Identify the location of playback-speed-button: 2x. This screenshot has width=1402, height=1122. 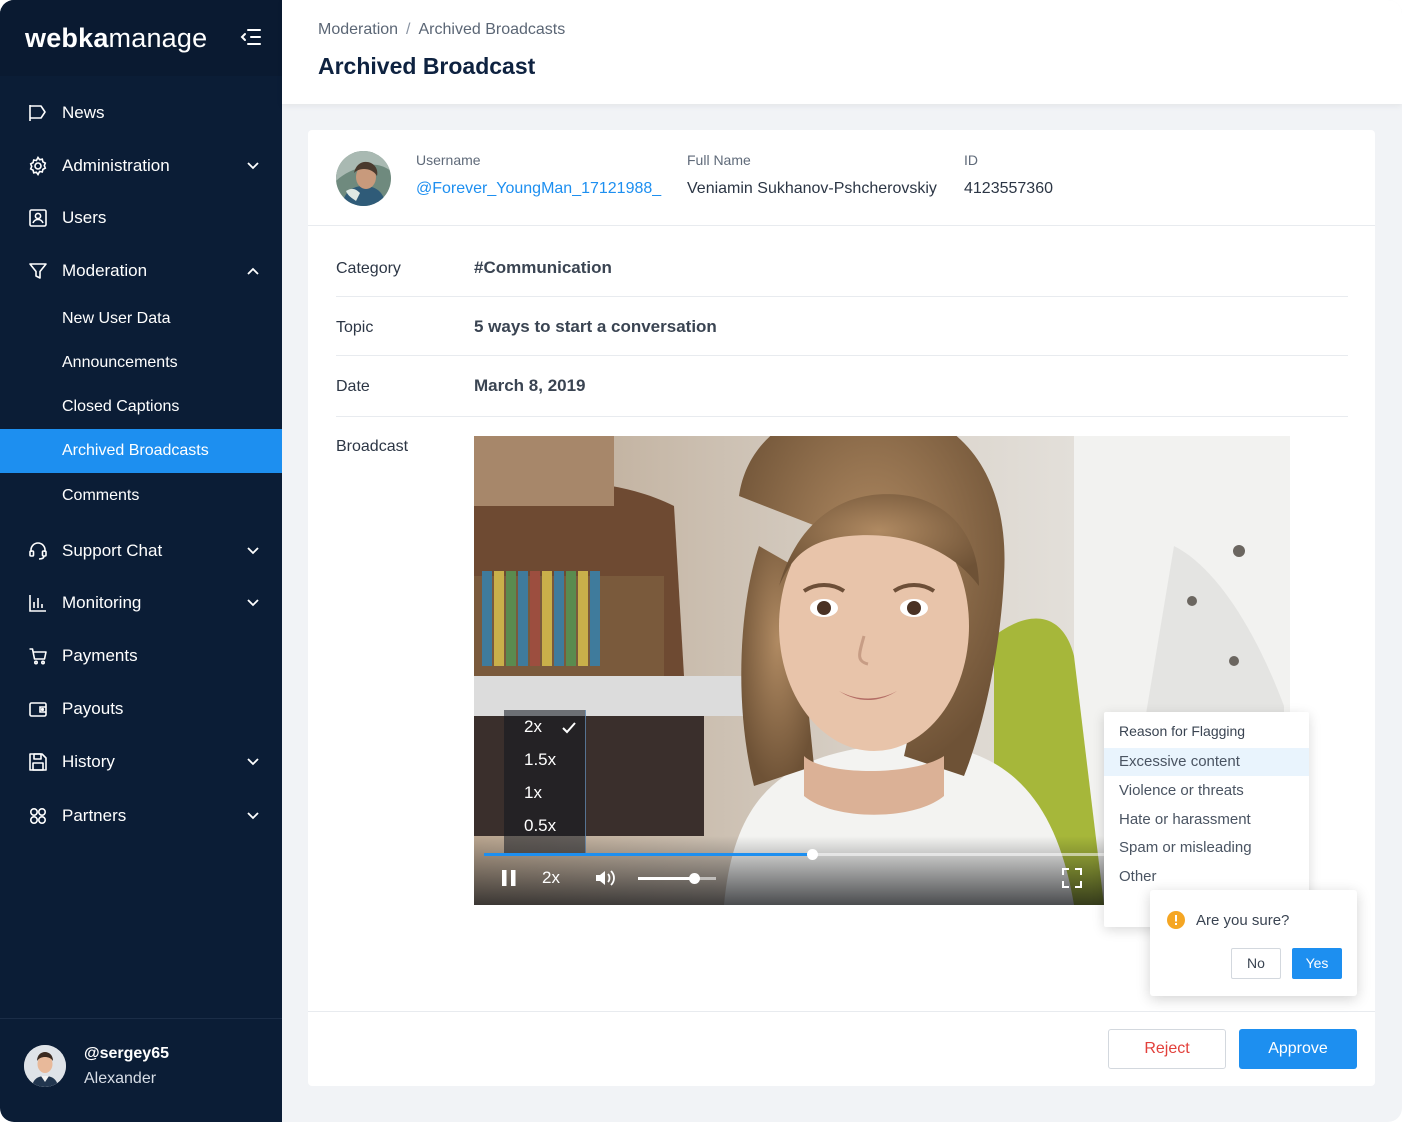
(551, 878).